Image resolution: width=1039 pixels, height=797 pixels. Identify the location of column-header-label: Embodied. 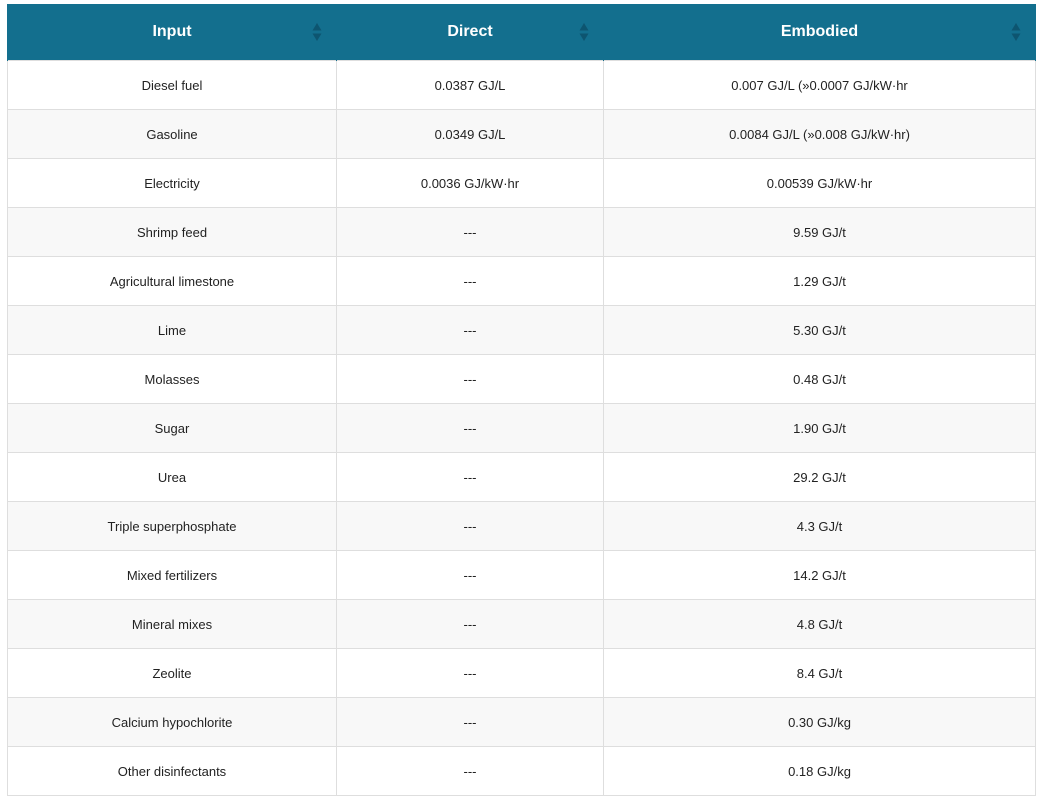
(819, 31).